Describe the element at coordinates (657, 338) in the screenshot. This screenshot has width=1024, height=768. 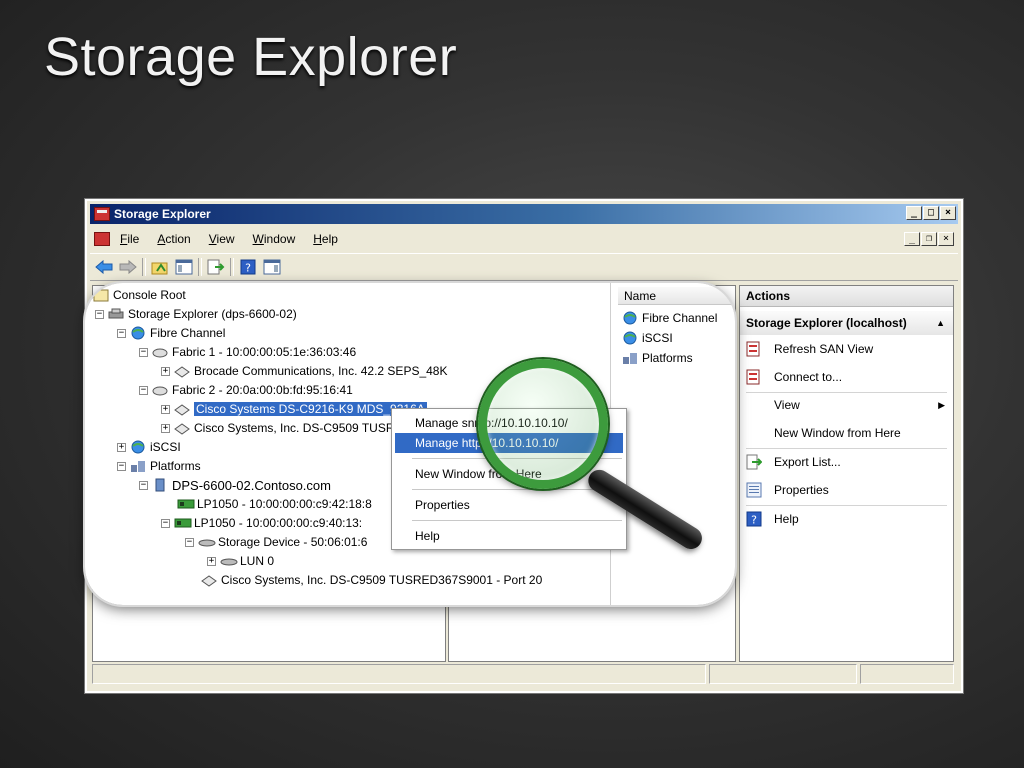
I see `list-item-label: iSCSI` at that location.